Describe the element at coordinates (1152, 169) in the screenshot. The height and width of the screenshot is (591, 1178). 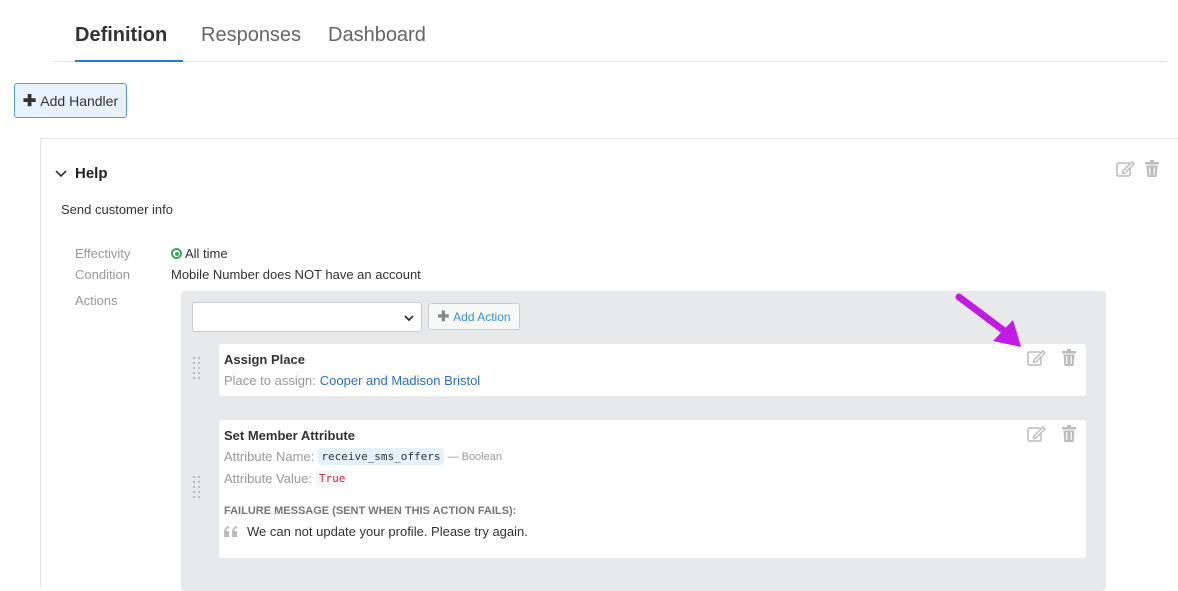
I see `trash-handler-icon` at that location.